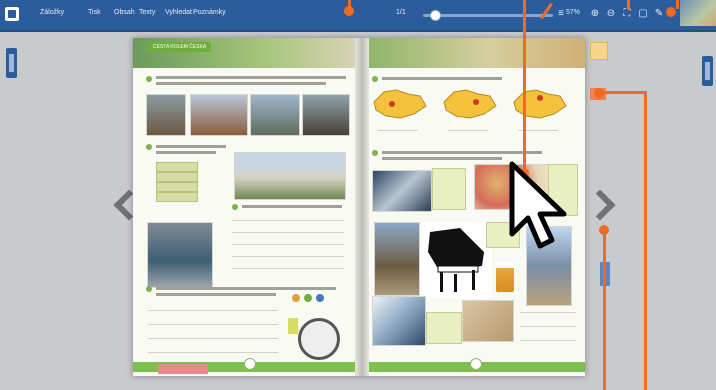 This screenshot has height=390, width=716. Describe the element at coordinates (707, 71) in the screenshot. I see `right-side-tab` at that location.